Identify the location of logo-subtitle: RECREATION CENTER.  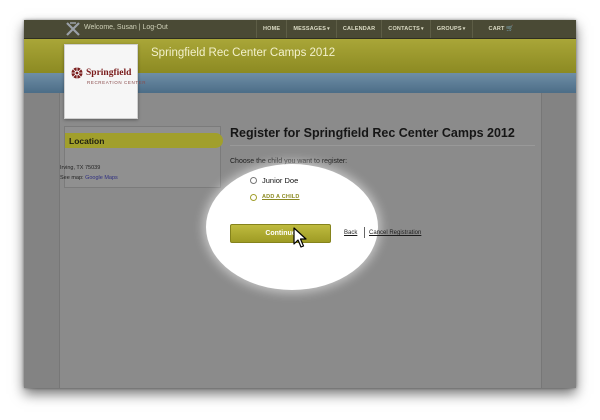
(117, 82).